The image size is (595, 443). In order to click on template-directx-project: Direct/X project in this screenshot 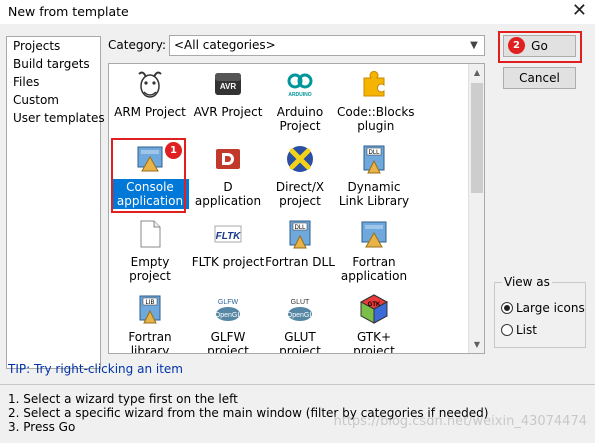, I will do `click(300, 176)`.